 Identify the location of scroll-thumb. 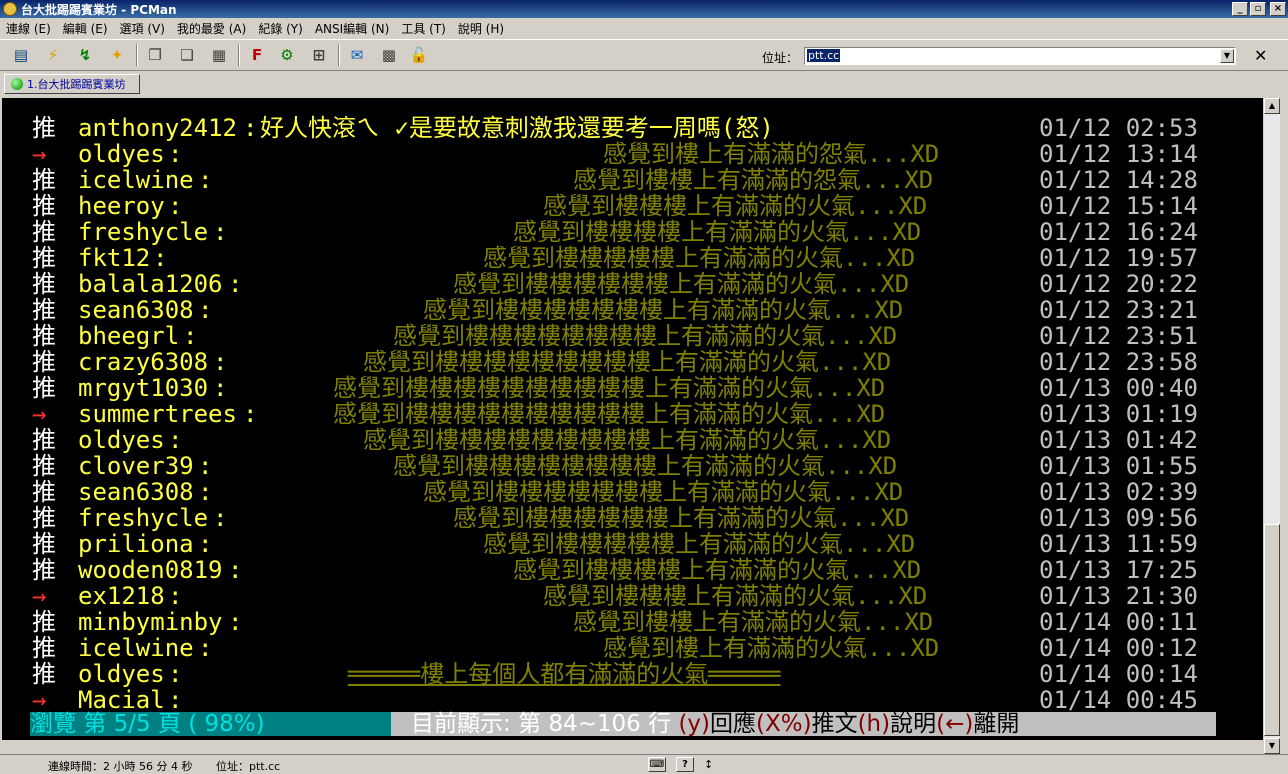
(1272, 630).